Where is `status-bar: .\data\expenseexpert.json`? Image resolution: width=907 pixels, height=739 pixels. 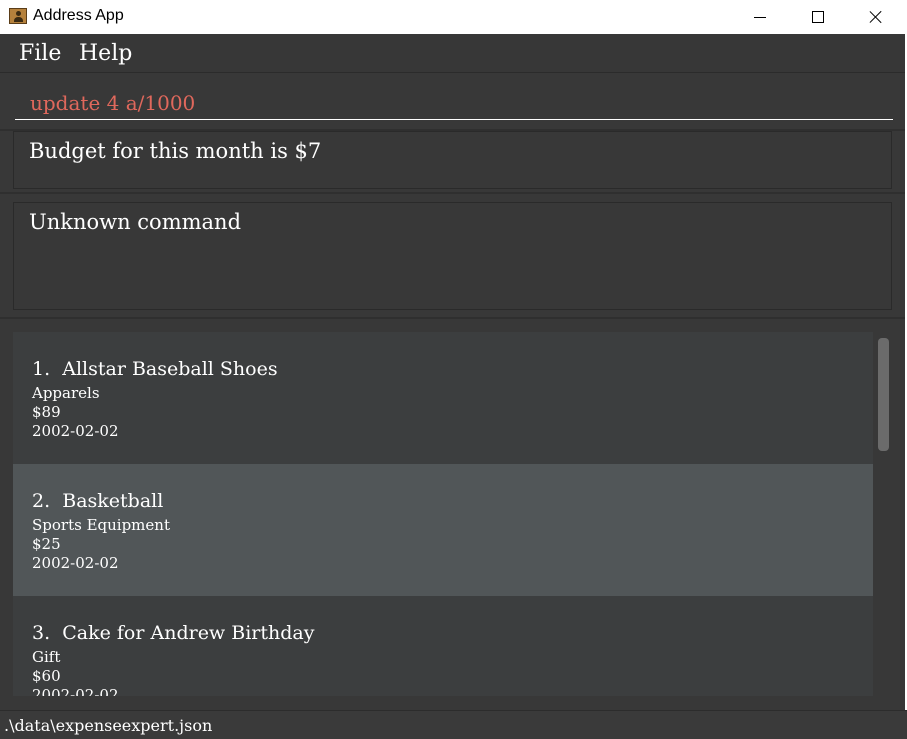 status-bar: .\data\expenseexpert.json is located at coordinates (453, 724).